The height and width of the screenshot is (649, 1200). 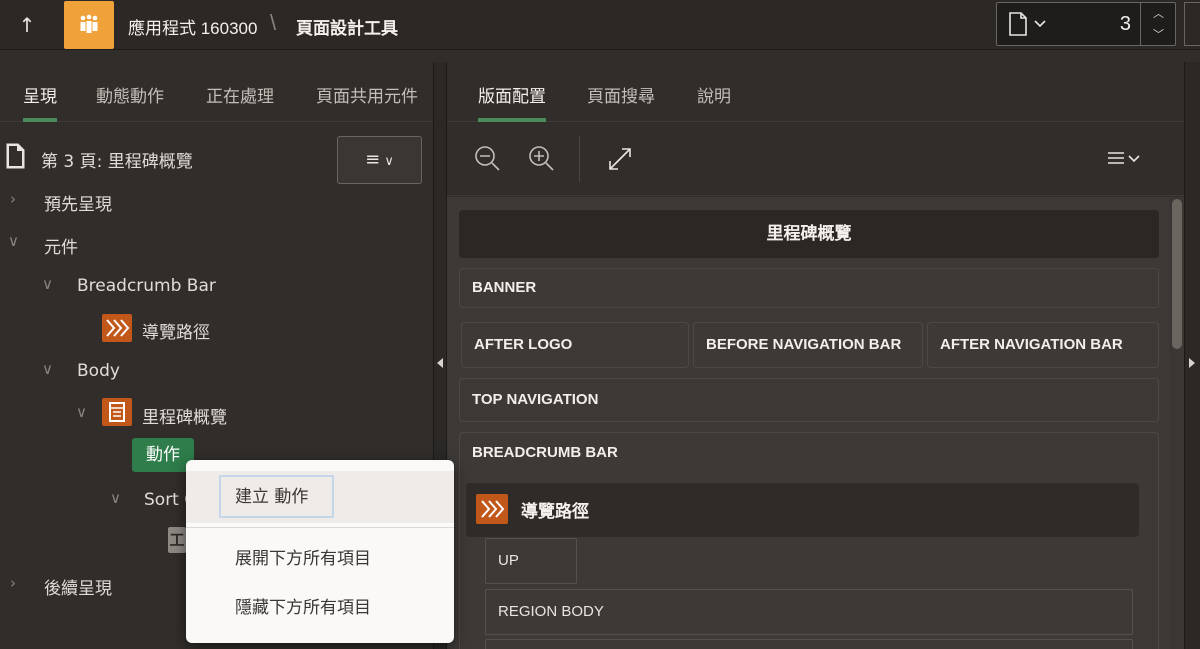 I want to click on up-arrow-icon: ↑, so click(x=27, y=25).